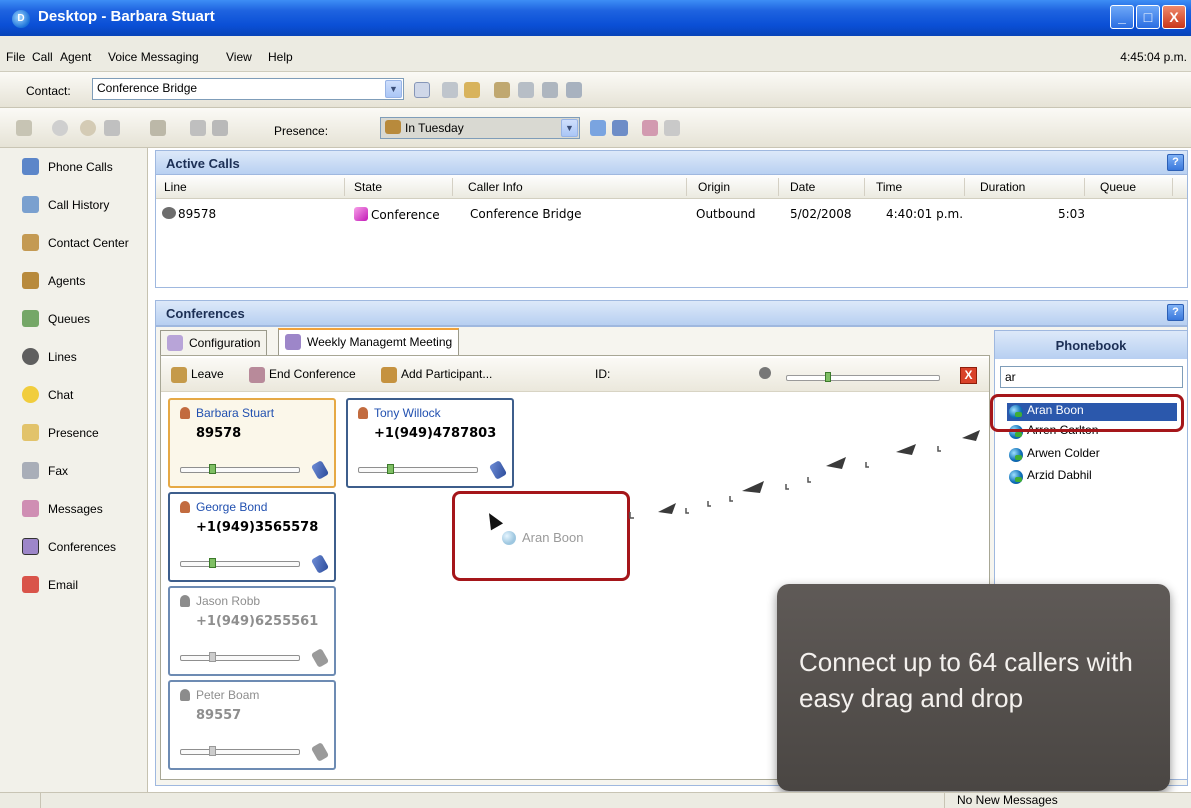  Describe the element at coordinates (1091, 377) in the screenshot. I see `phonebook-search-input: ar` at that location.